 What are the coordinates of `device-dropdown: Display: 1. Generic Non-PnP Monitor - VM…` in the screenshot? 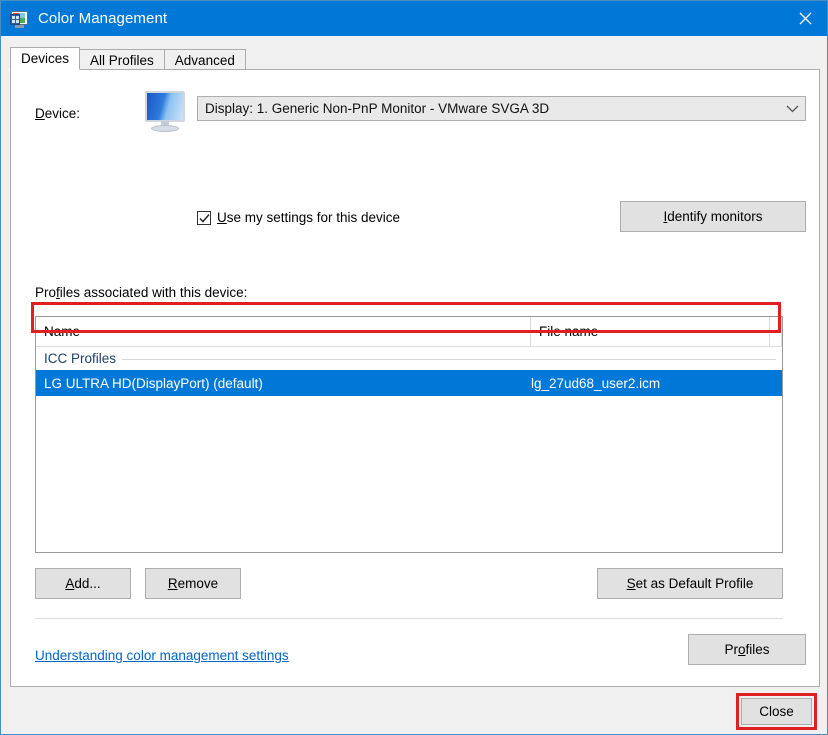 It's located at (501, 108).